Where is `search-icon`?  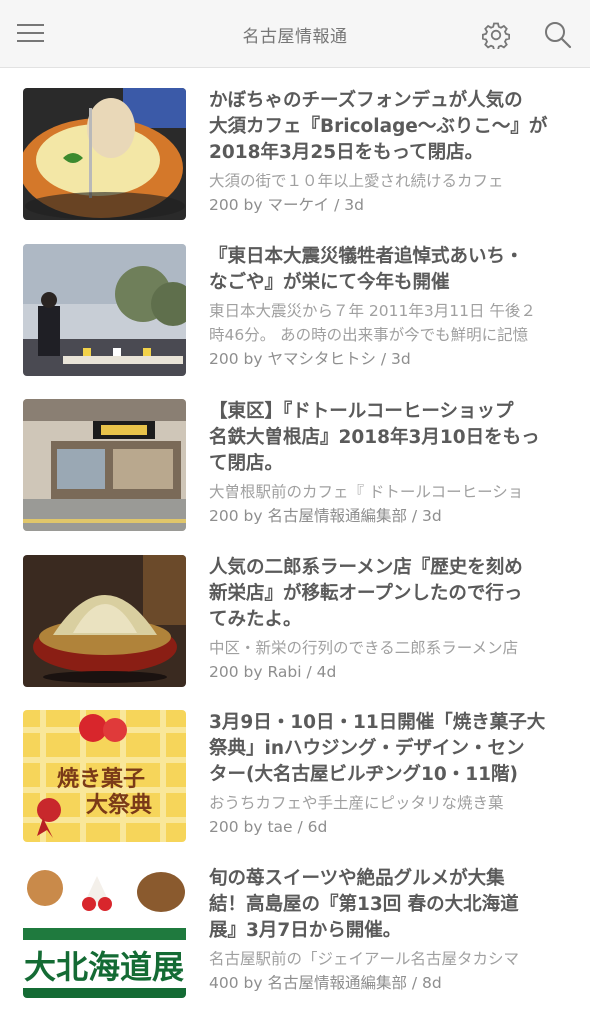
search-icon is located at coordinates (558, 35).